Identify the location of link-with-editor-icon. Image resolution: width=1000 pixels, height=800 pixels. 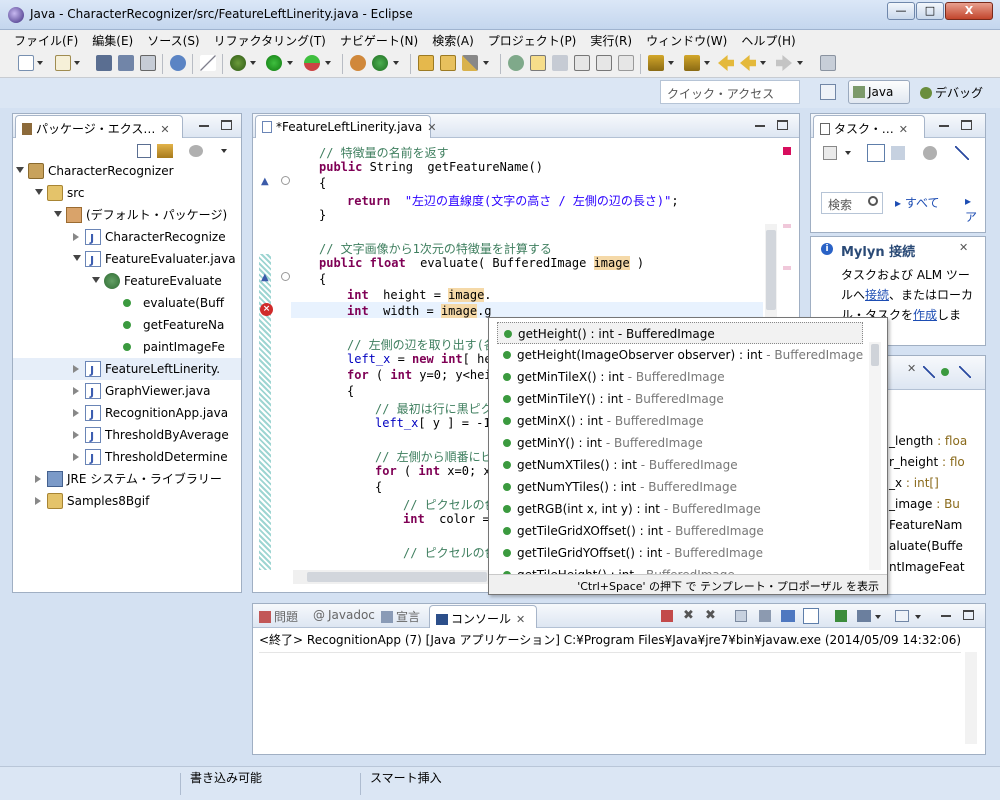
(165, 151).